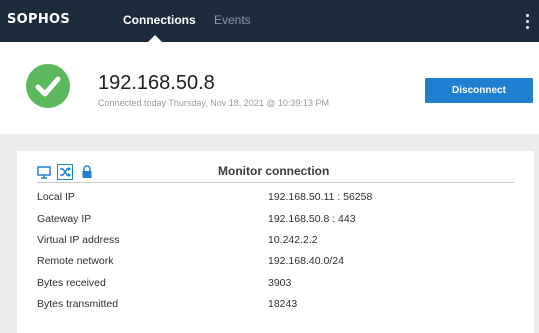 The height and width of the screenshot is (333, 539). I want to click on panel-divider, so click(275, 182).